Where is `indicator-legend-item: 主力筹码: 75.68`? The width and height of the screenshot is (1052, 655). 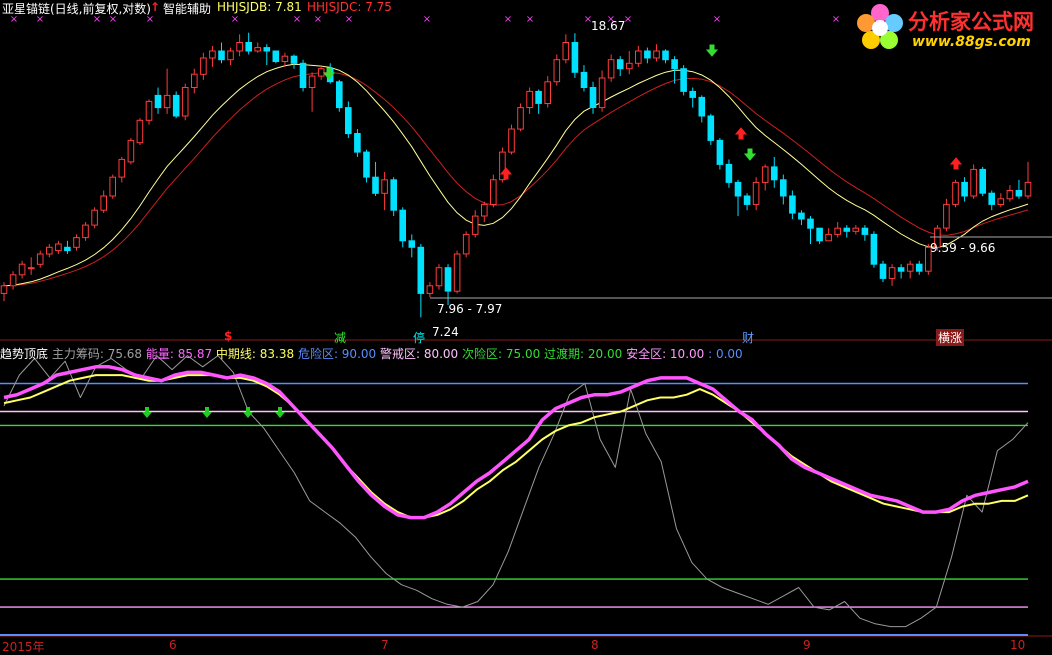
indicator-legend-item: 主力筹码: 75.68 is located at coordinates (97, 354).